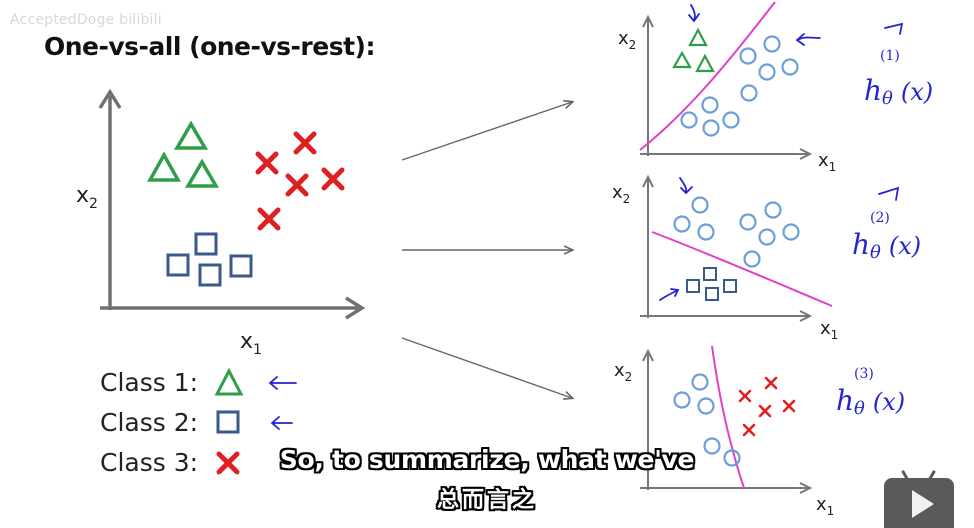  What do you see at coordinates (87, 197) in the screenshot?
I see `main-y-label: x2` at bounding box center [87, 197].